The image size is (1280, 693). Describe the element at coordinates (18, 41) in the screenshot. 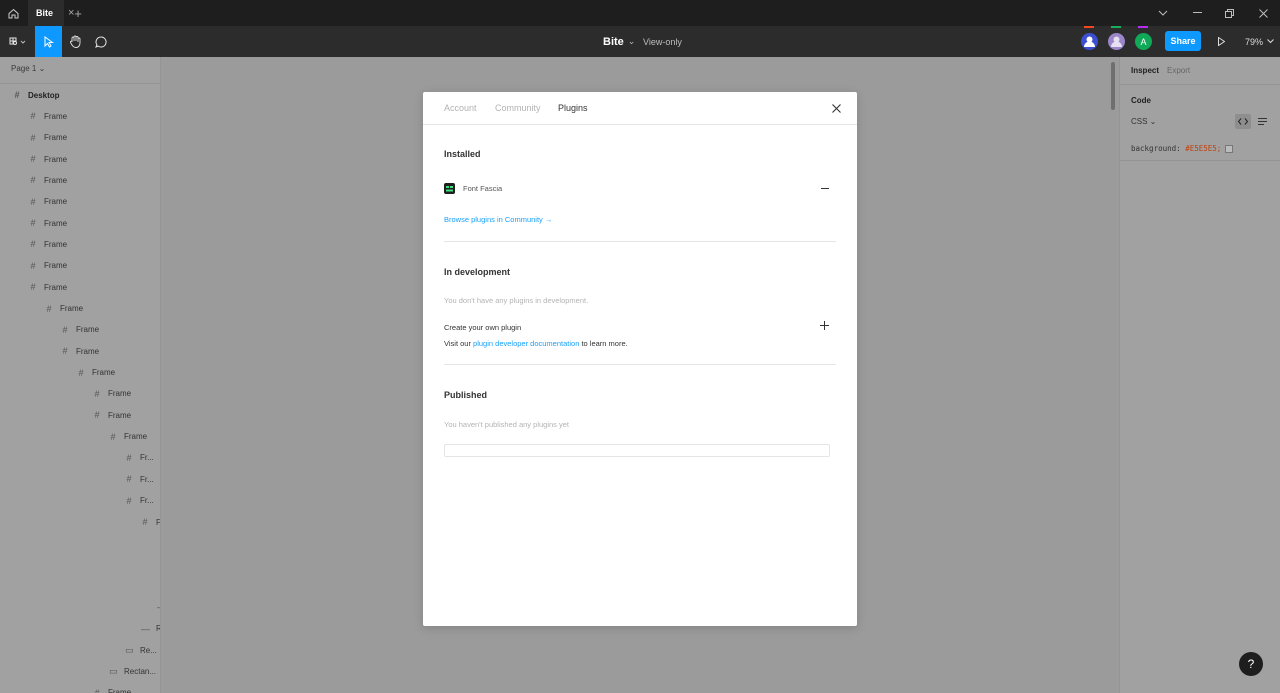

I see `main-menu-icon` at that location.